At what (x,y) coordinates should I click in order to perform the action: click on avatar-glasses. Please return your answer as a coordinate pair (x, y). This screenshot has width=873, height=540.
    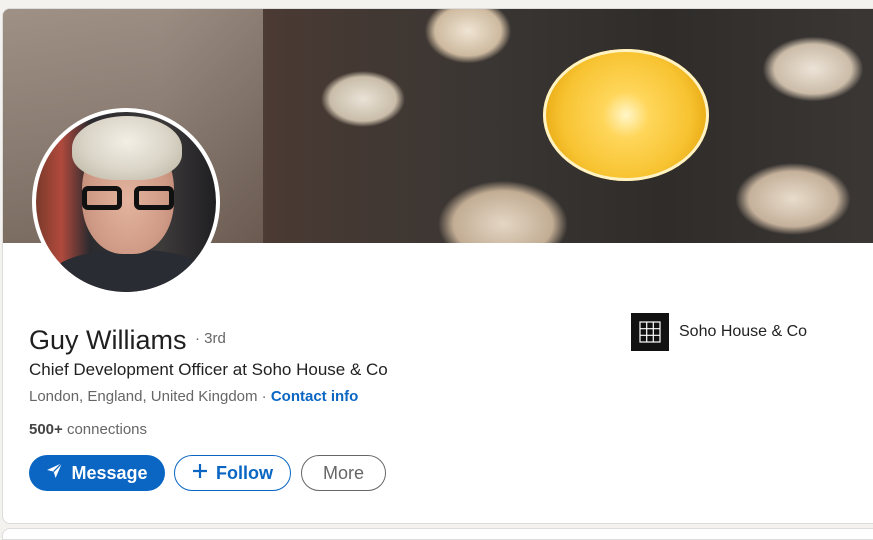
    Looking at the image, I should click on (131, 199).